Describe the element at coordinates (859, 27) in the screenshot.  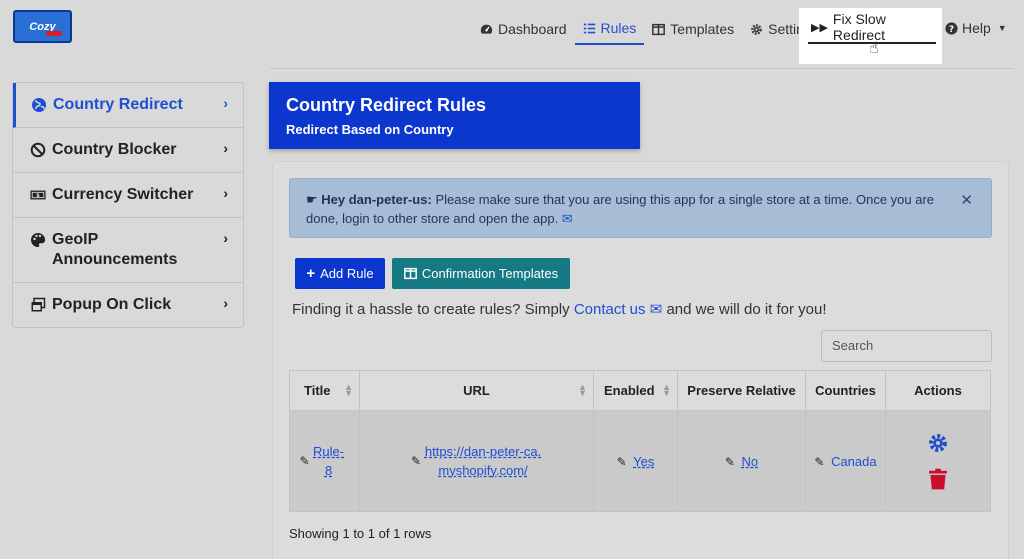
I see `nav-fix-label: Fix Slow Redirect` at that location.